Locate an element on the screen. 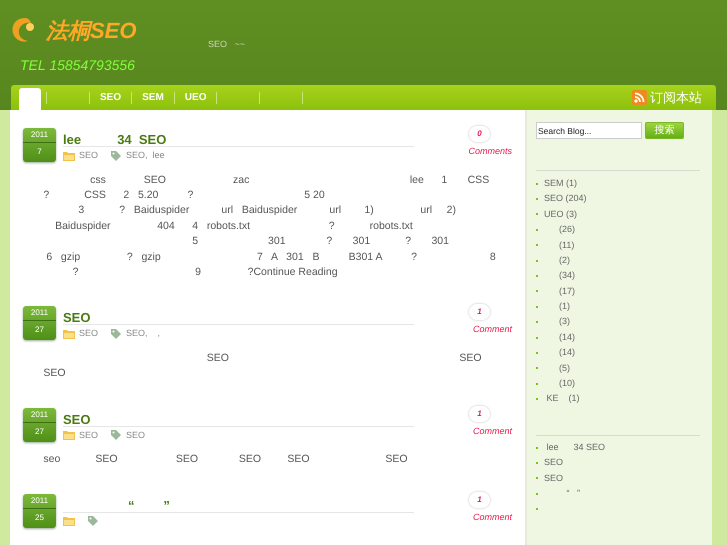 Image resolution: width=727 pixels, height=545 pixels. post-tags: SEO, , is located at coordinates (143, 334).